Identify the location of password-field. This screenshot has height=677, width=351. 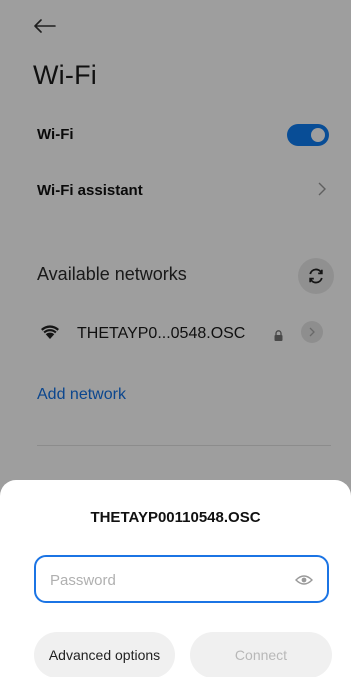
(181, 579).